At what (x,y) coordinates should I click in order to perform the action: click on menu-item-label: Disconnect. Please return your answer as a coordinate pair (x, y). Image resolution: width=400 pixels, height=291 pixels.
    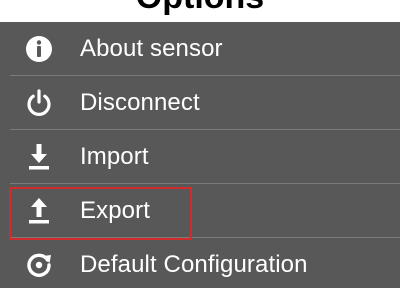
    Looking at the image, I should click on (140, 102).